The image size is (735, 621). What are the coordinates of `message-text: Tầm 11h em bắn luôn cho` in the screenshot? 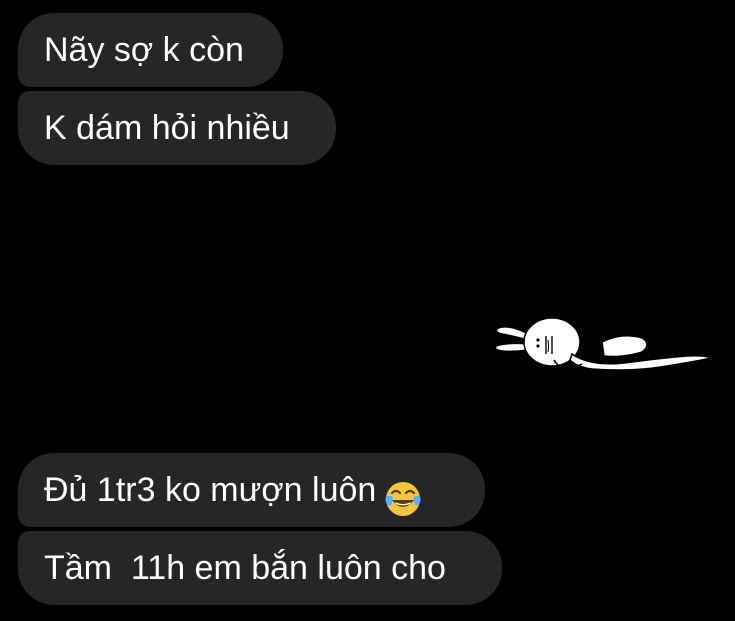 It's located at (245, 568).